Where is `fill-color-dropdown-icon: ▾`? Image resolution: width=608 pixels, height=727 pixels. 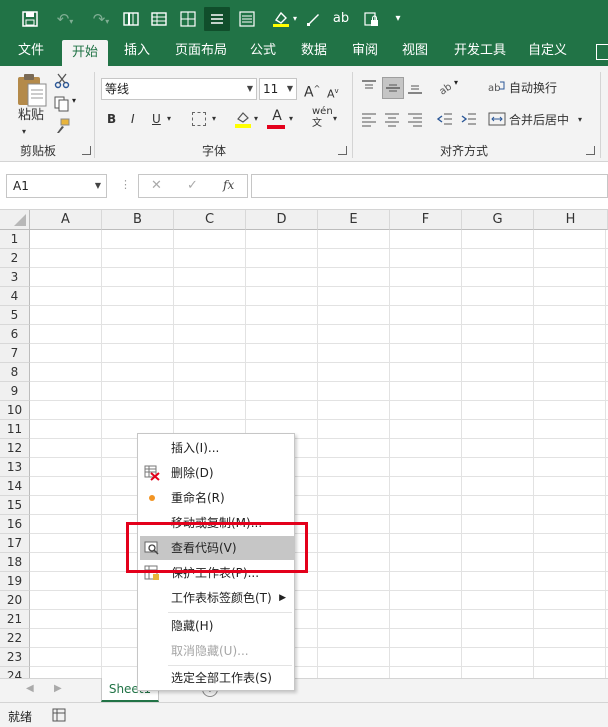 fill-color-dropdown-icon: ▾ is located at coordinates (256, 119).